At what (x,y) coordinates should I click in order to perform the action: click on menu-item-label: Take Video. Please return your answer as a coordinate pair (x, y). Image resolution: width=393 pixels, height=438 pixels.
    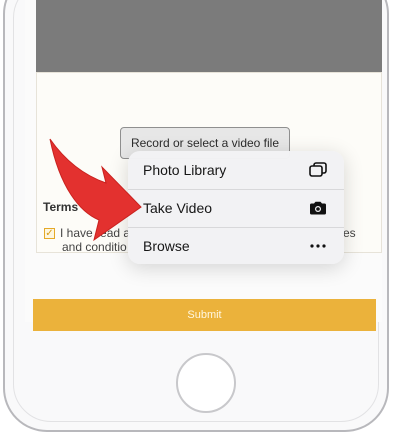
    Looking at the image, I should click on (178, 208).